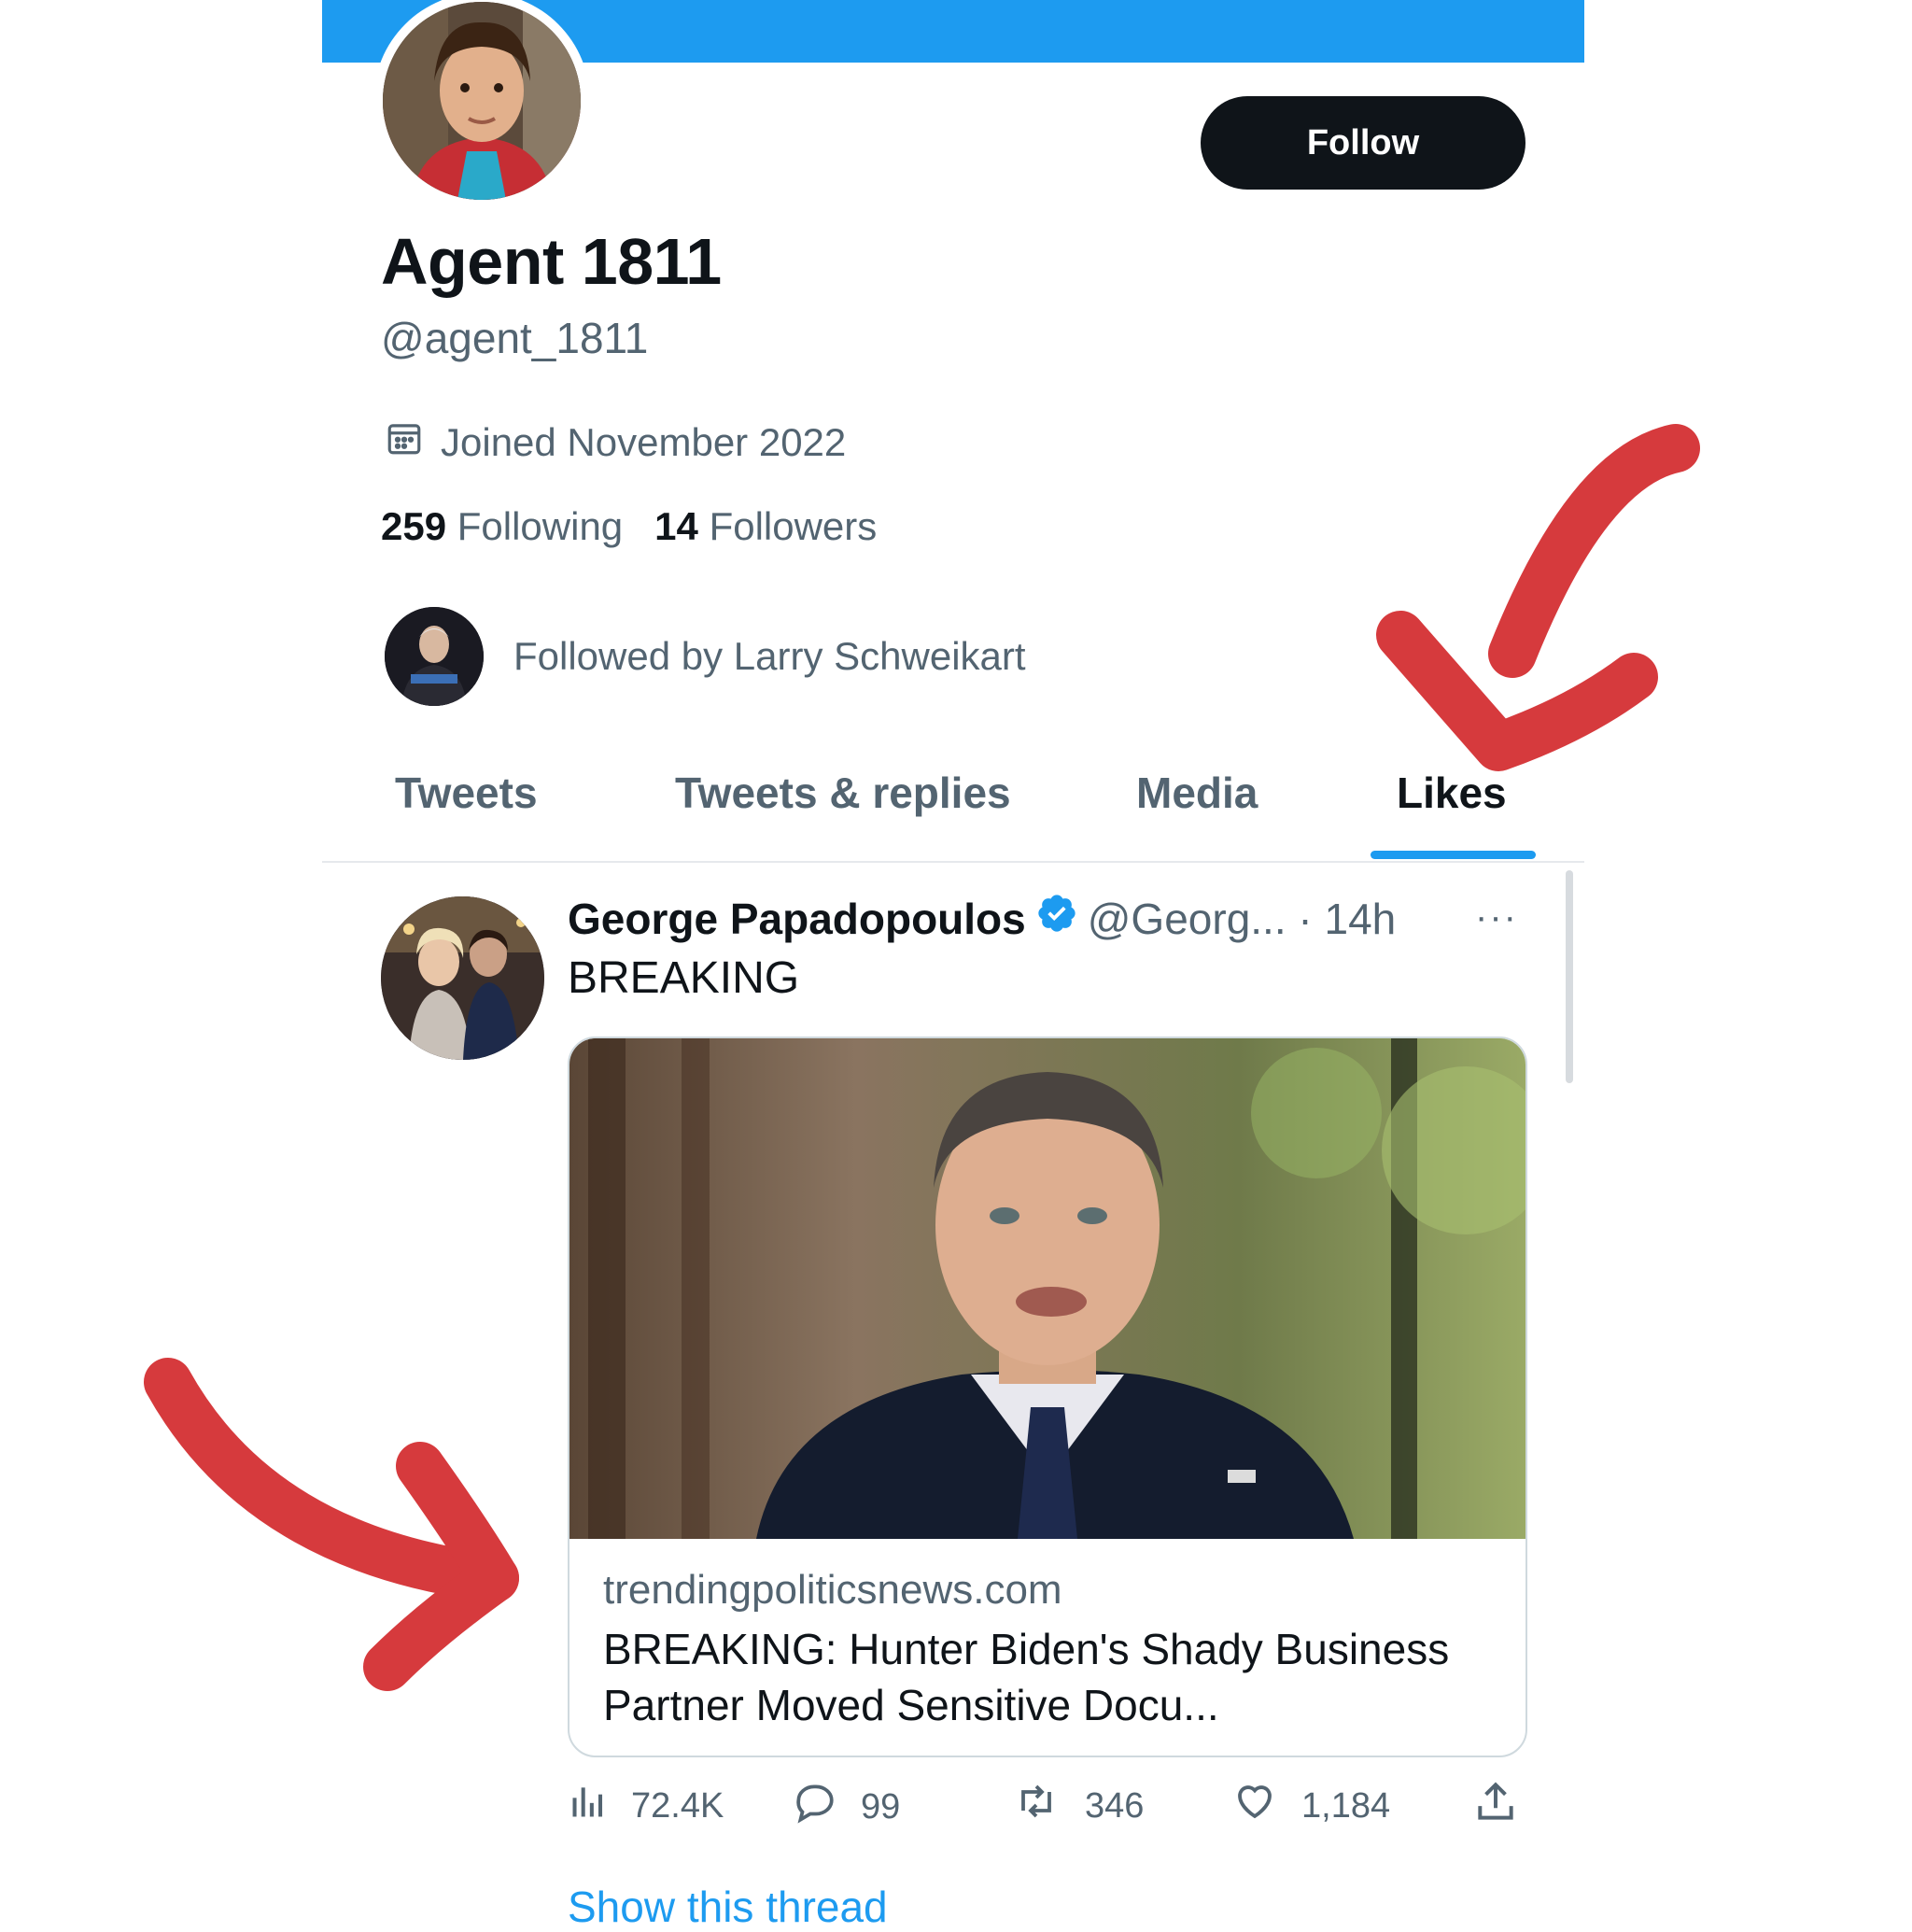  I want to click on tab-media: Media, so click(1197, 793).